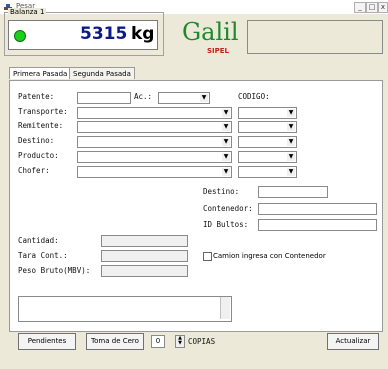 The height and width of the screenshot is (369, 388). I want to click on transporte-label: Transporte:, so click(43, 111).